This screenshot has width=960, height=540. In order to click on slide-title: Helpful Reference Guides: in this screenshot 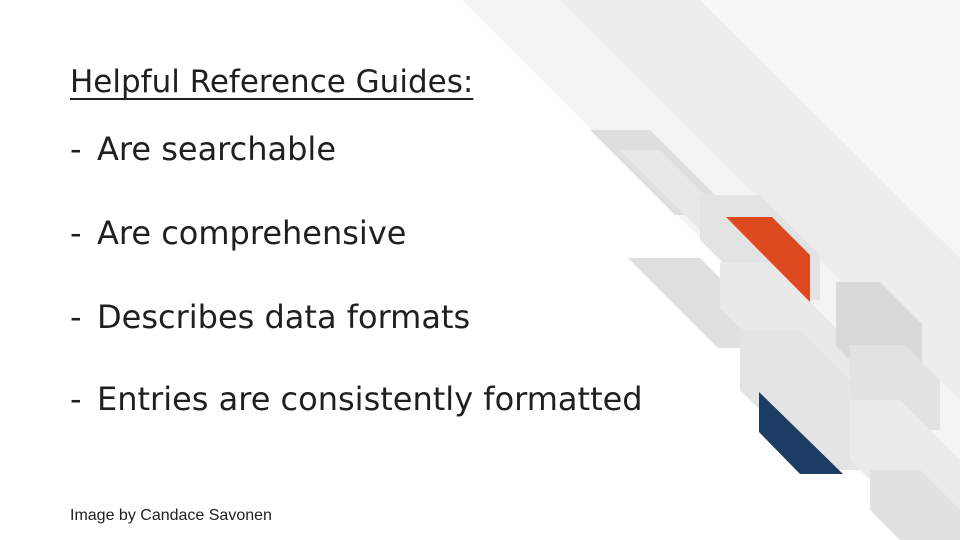, I will do `click(272, 82)`.